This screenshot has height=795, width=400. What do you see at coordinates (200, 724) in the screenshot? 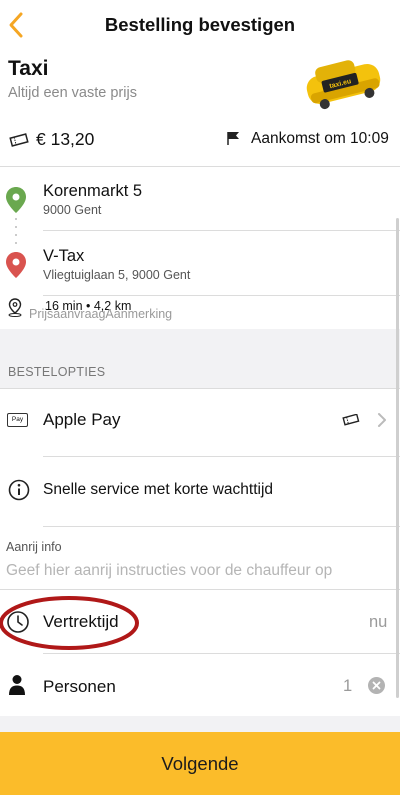
I see `footer-spacer` at bounding box center [200, 724].